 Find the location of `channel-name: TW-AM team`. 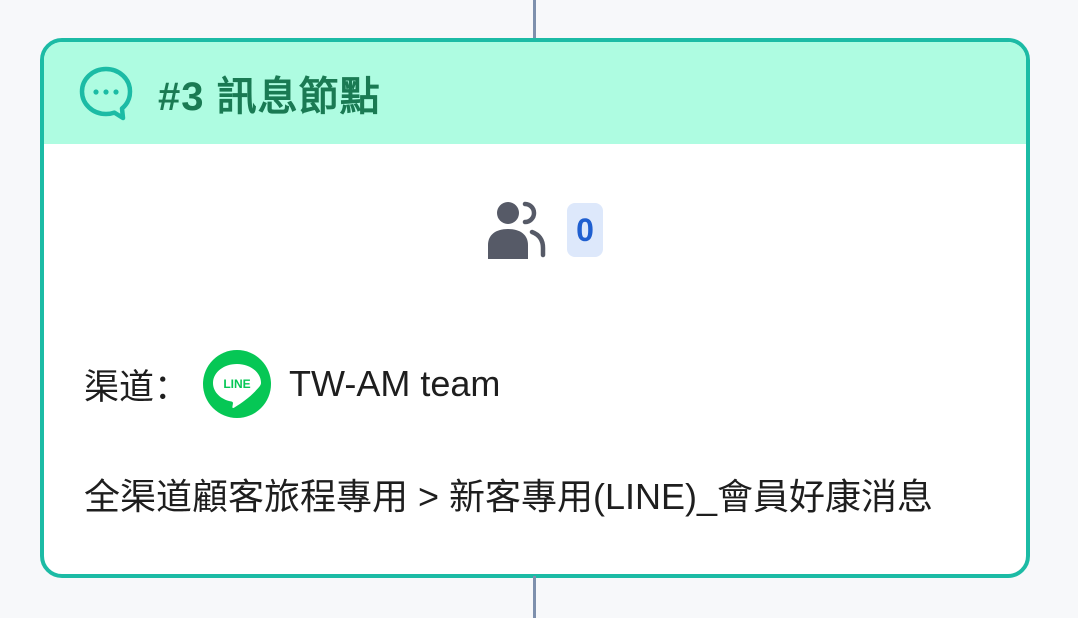

channel-name: TW-AM team is located at coordinates (395, 383).